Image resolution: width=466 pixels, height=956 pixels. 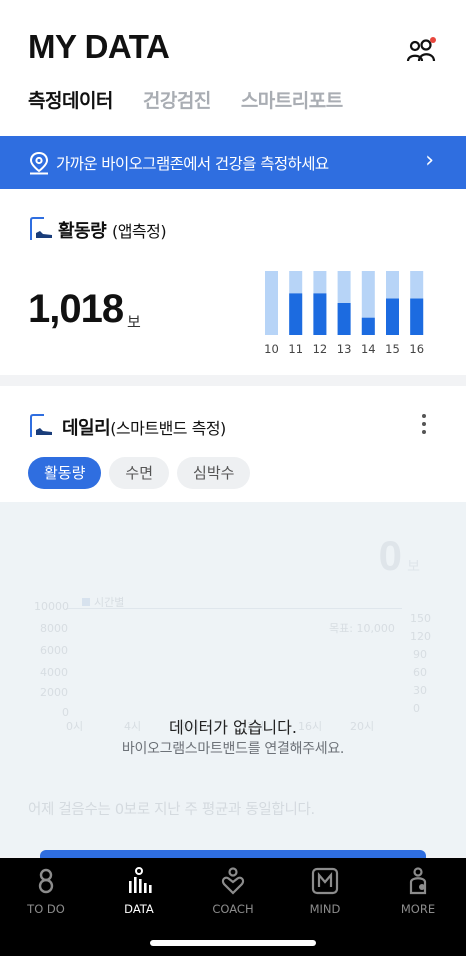 I want to click on family-people-icon, so click(x=421, y=51).